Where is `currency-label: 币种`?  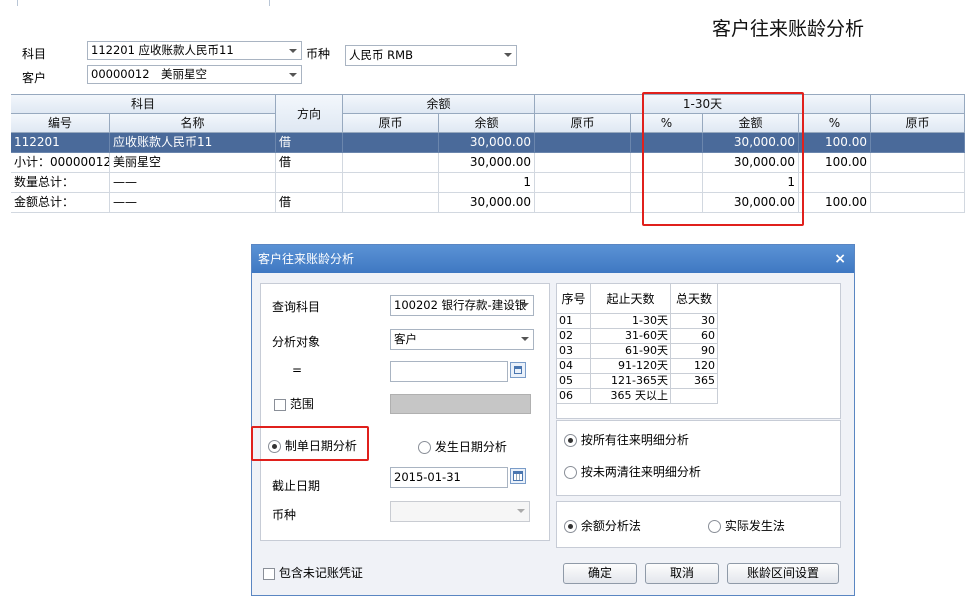
currency-label: 币种 is located at coordinates (318, 54).